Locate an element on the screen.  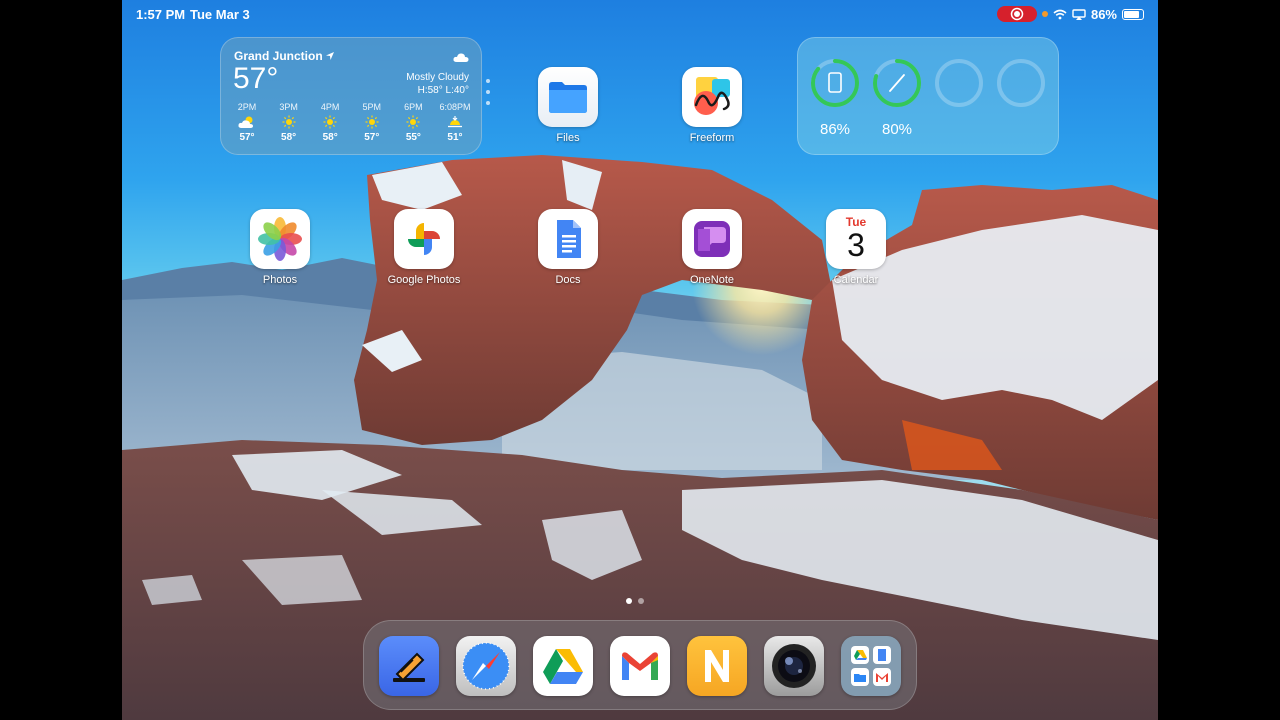
wifi-icon is located at coordinates (1060, 14).